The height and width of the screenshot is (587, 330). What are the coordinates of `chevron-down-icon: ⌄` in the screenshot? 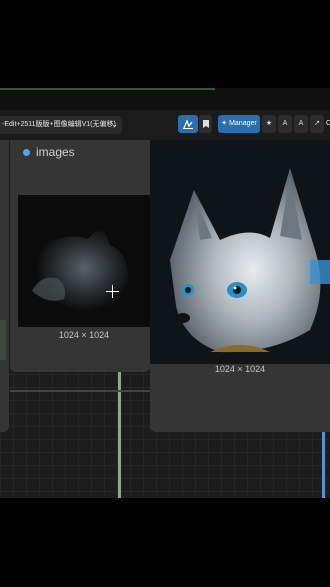 It's located at (114, 125).